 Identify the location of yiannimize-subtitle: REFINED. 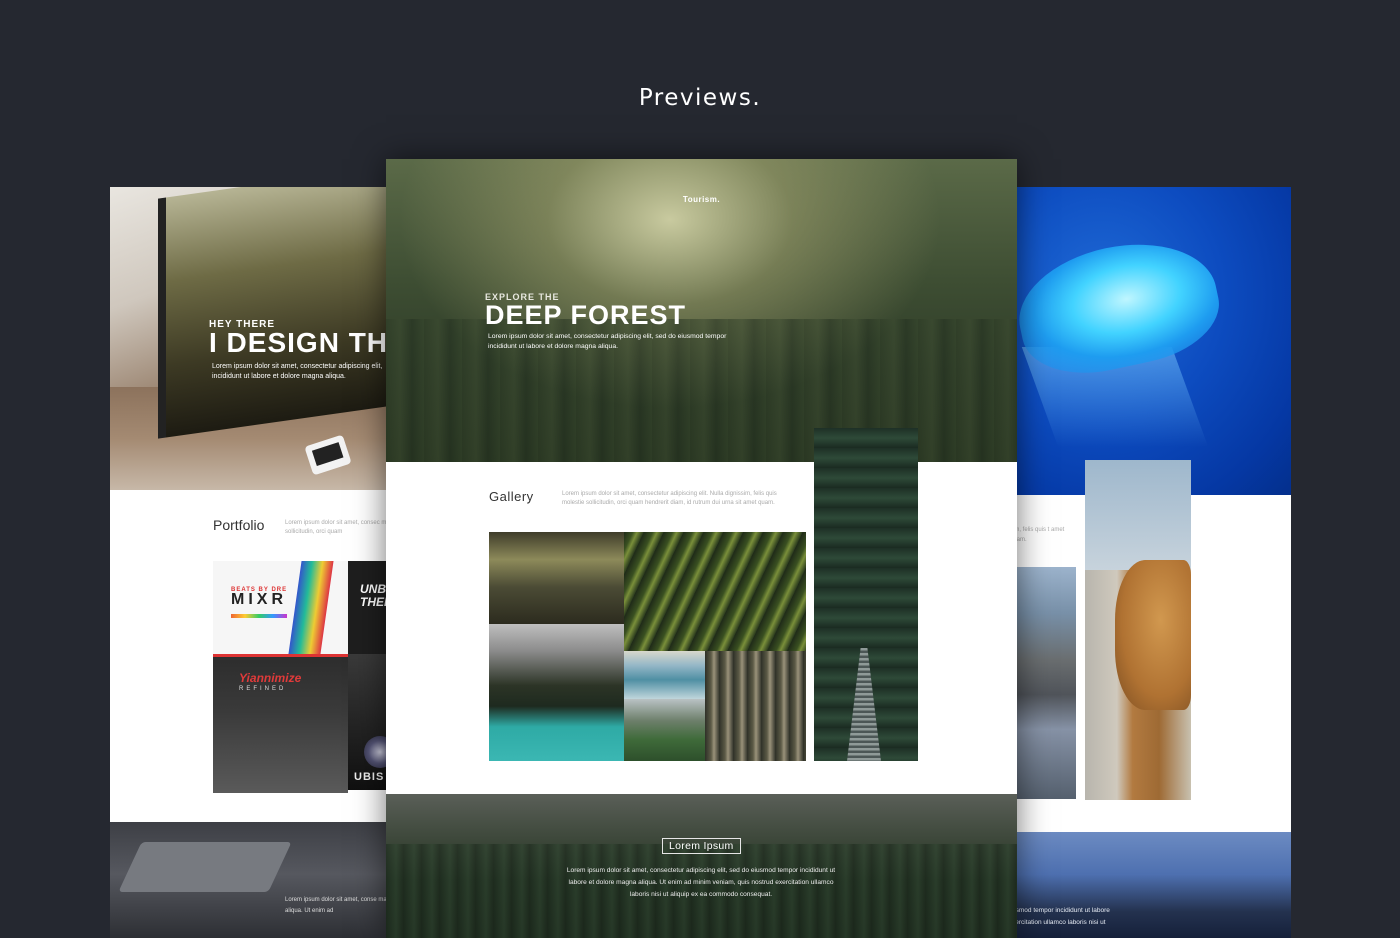
(263, 689).